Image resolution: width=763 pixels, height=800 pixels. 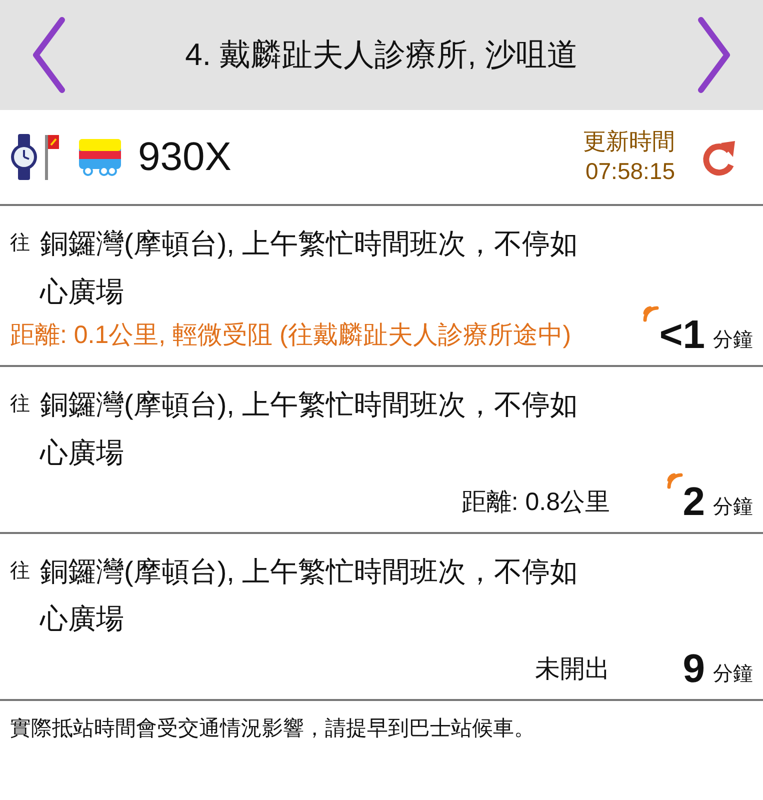 I want to click on status-text: 距離: 0.1公里, 輕微受阻 (往戴麟趾夫人診療所途中), so click(x=291, y=336).